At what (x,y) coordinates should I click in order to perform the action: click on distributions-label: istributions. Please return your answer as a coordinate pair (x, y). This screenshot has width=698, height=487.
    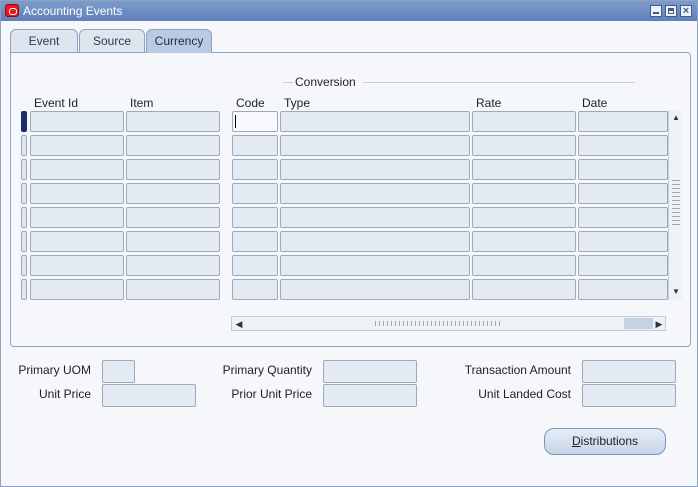
    Looking at the image, I should click on (609, 441).